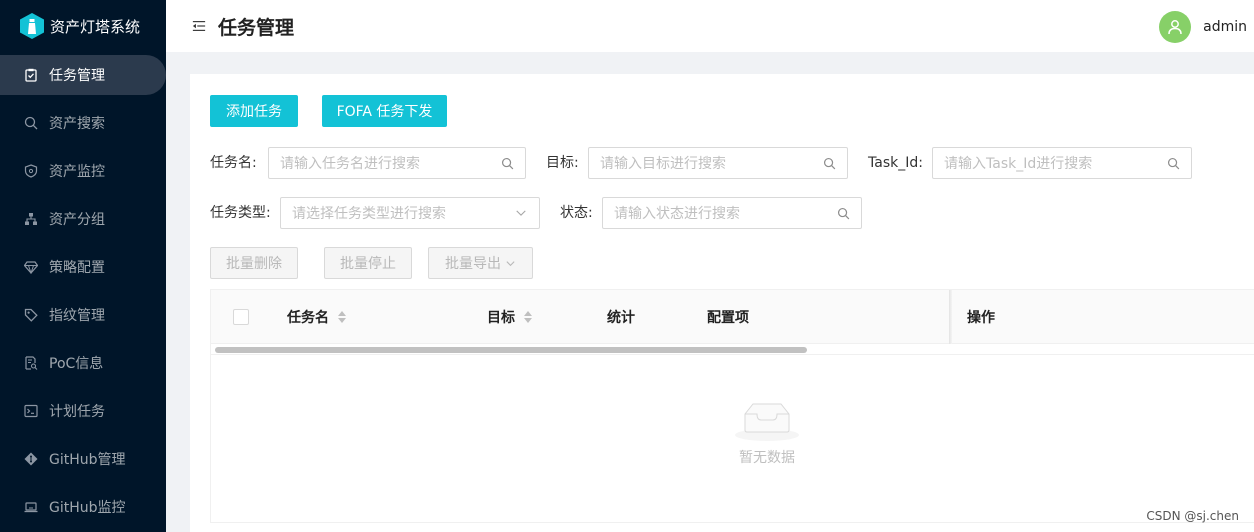  Describe the element at coordinates (31, 75) in the screenshot. I see `clipboard-check-icon` at that location.